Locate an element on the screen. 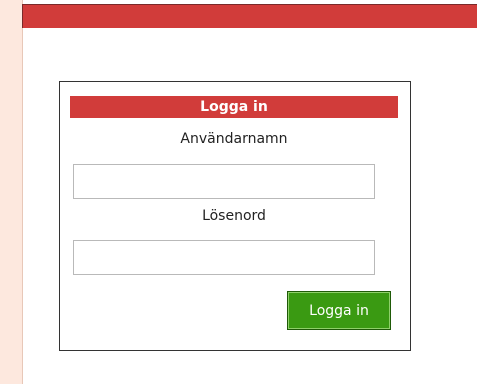  username-field is located at coordinates (224, 181).